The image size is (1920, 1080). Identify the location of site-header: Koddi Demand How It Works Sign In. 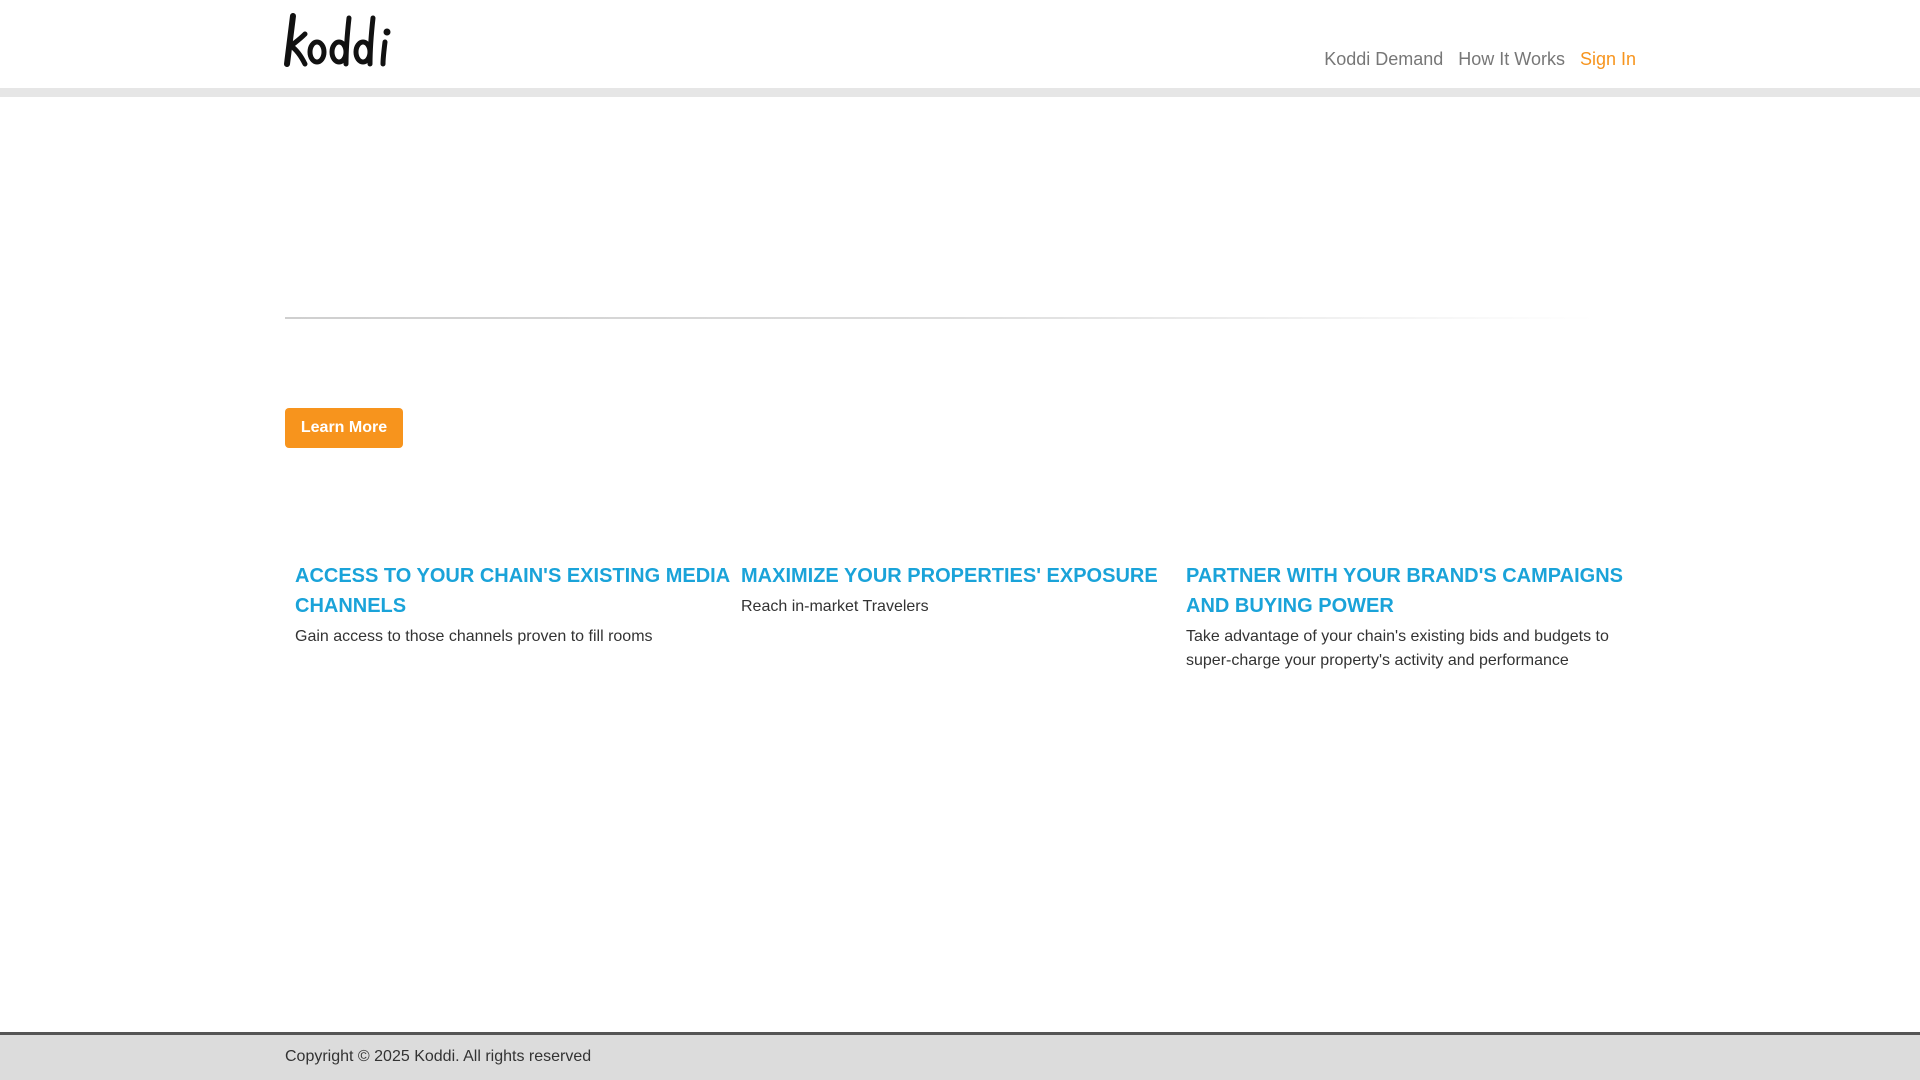
(960, 44).